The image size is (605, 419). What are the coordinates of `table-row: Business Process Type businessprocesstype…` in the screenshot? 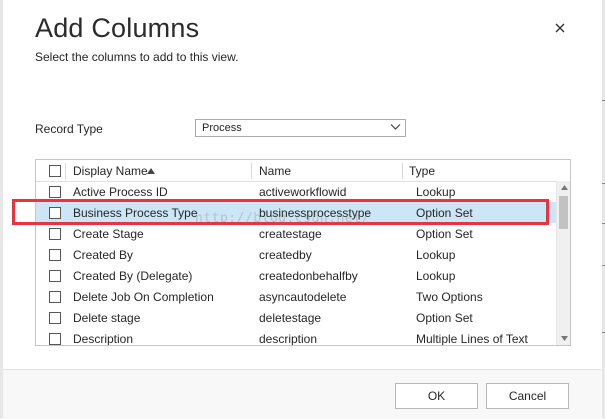 It's located at (296, 212).